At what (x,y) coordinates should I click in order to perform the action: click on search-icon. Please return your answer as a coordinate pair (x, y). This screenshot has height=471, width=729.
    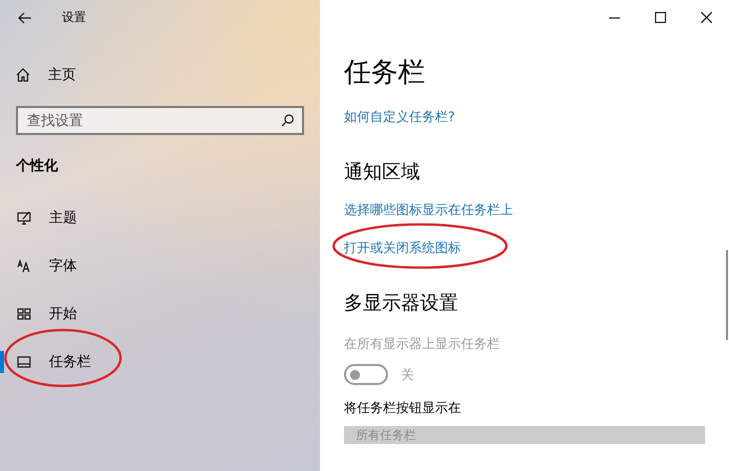
    Looking at the image, I should click on (287, 120).